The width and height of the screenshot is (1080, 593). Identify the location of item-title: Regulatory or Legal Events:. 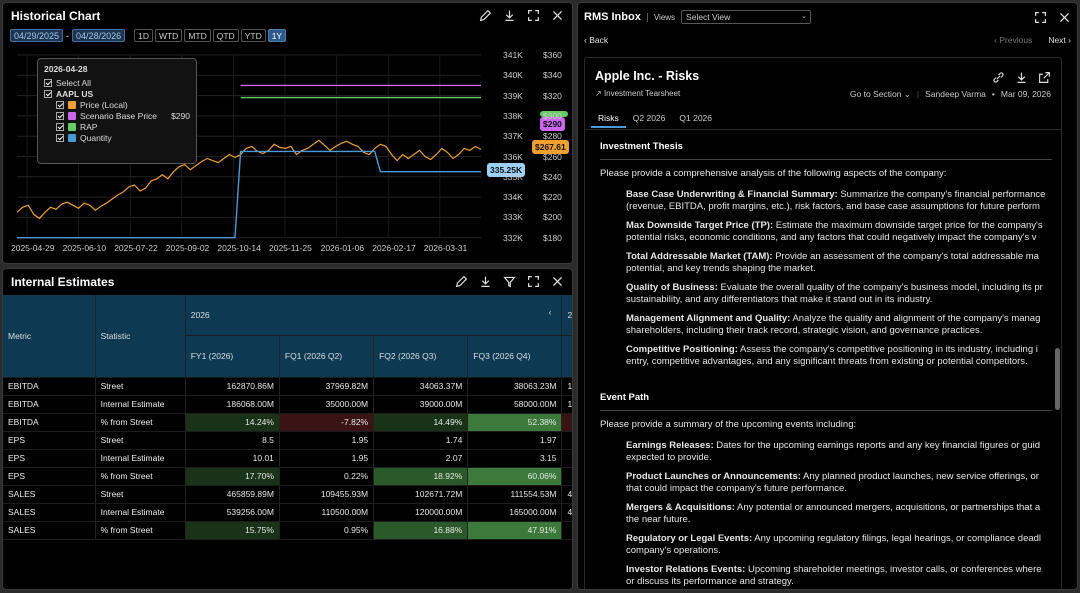
(689, 538).